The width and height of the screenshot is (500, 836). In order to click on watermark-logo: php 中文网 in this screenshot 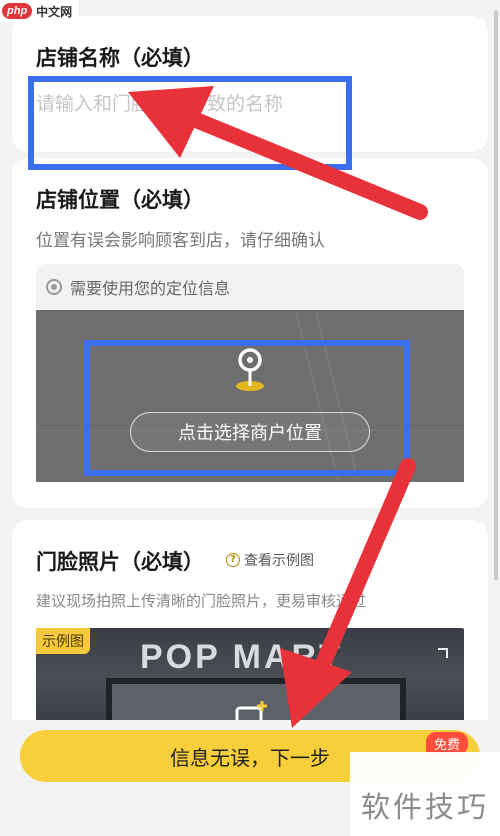, I will do `click(39, 11)`.